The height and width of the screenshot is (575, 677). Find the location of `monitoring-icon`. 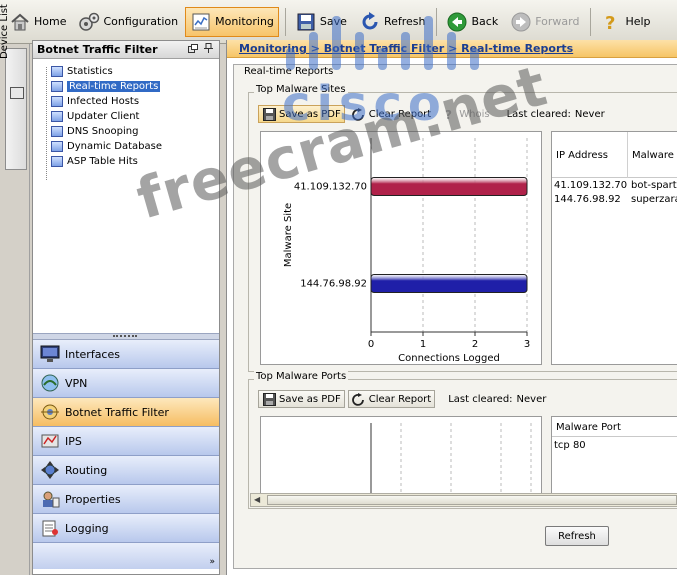

monitoring-icon is located at coordinates (201, 22).